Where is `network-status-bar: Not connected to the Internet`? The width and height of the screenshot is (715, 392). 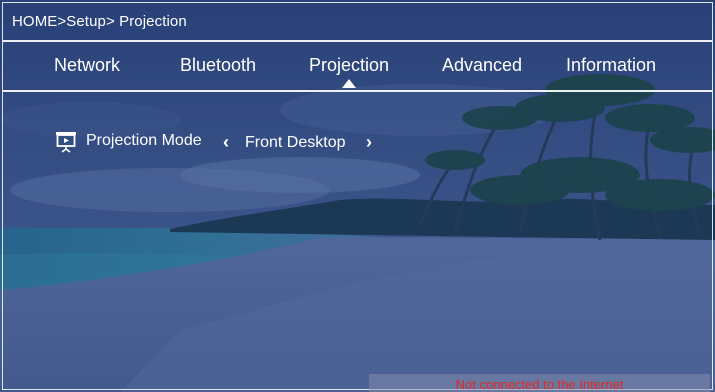 network-status-bar: Not connected to the Internet is located at coordinates (539, 383).